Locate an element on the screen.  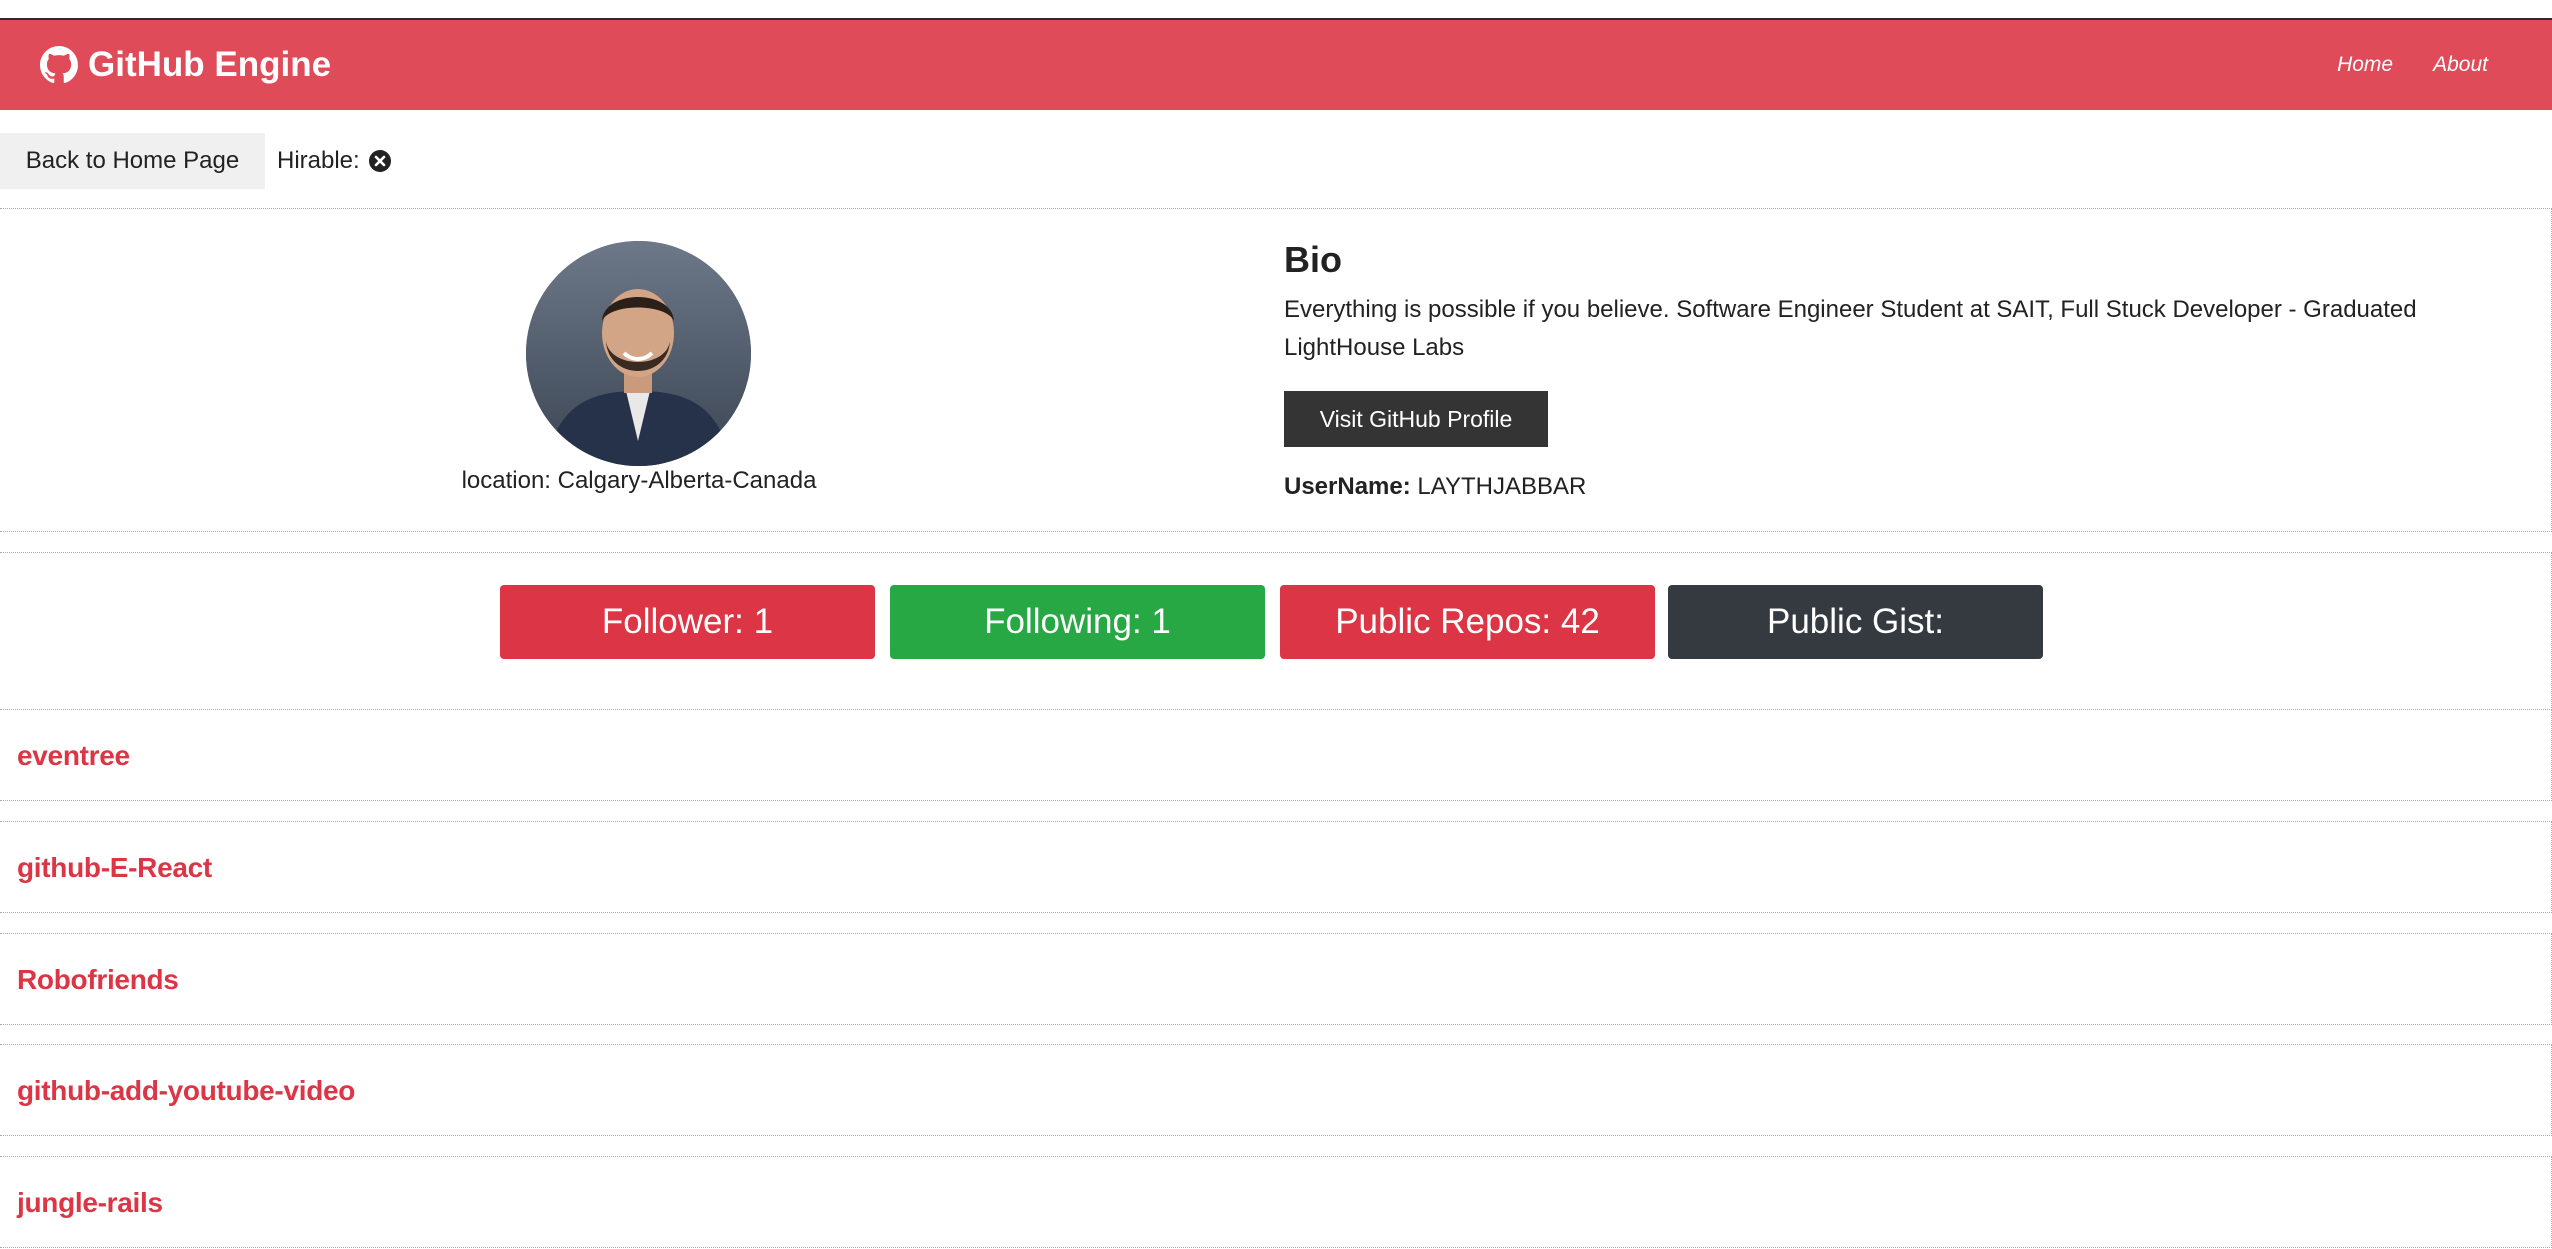
avatar is located at coordinates (638, 353).